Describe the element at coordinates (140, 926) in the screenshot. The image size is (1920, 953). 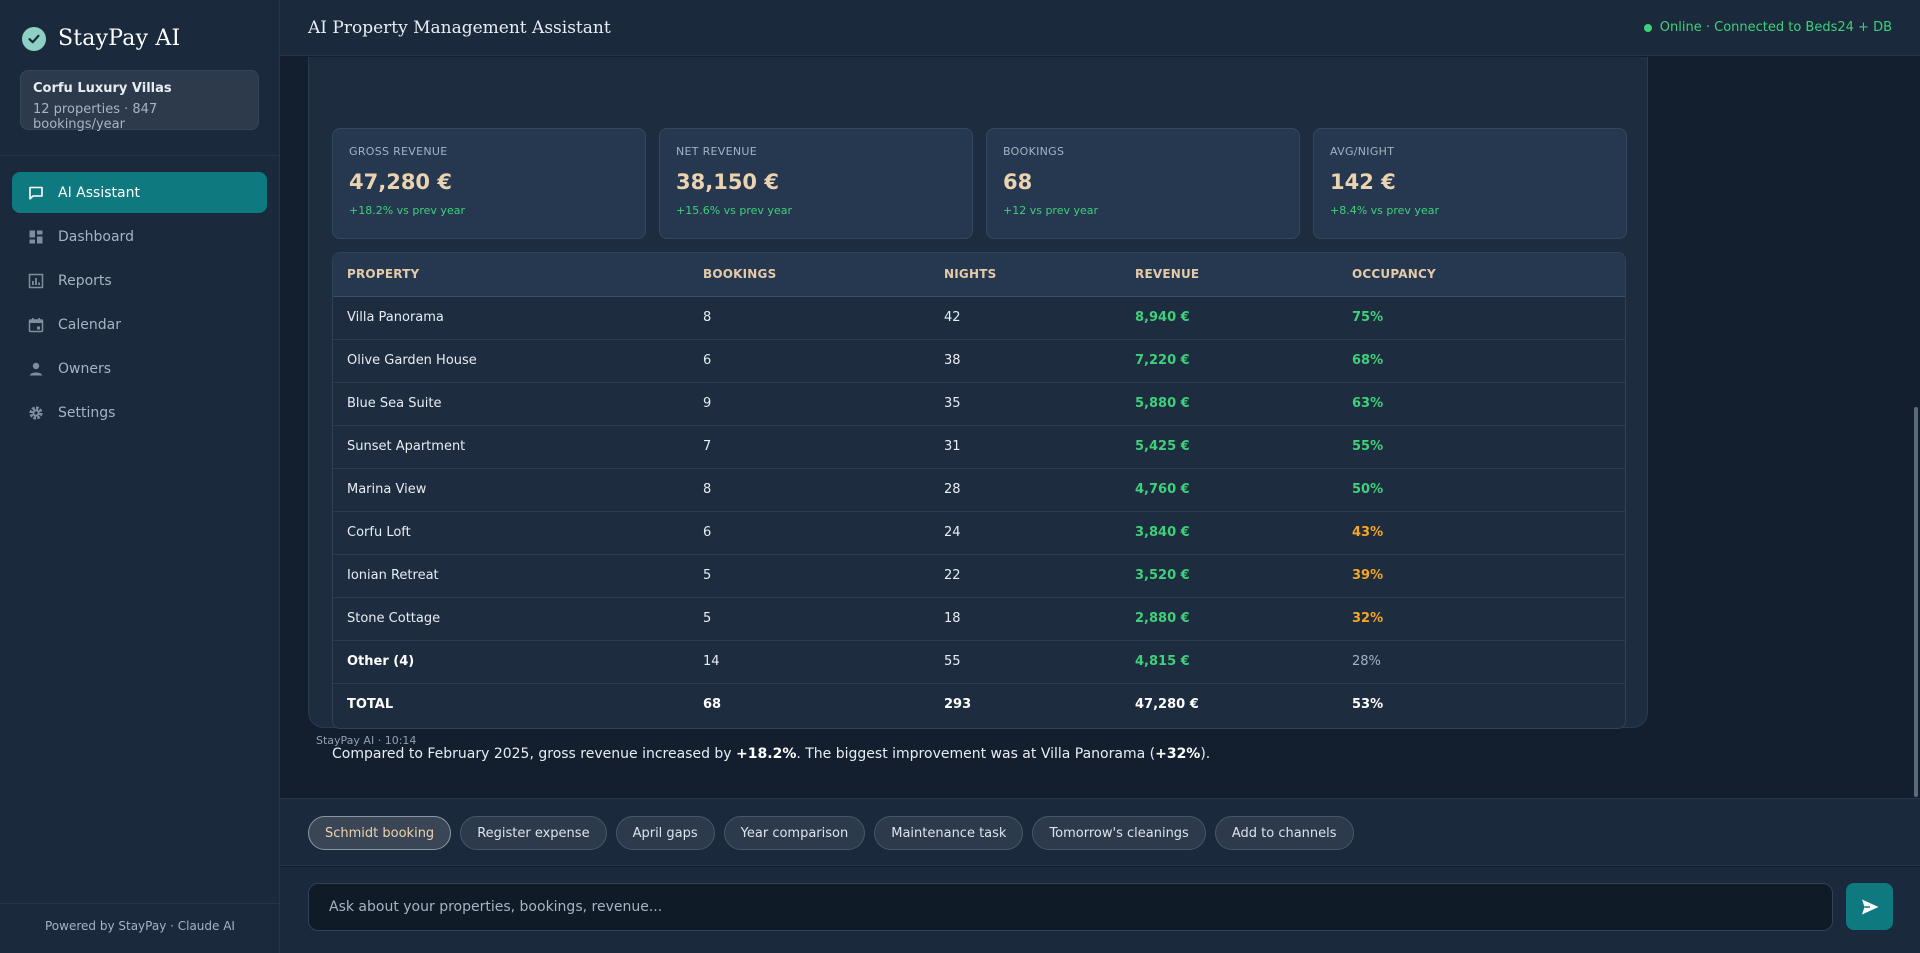
I see `sidebar-footer: Powered by StayPay · Claude AI` at that location.